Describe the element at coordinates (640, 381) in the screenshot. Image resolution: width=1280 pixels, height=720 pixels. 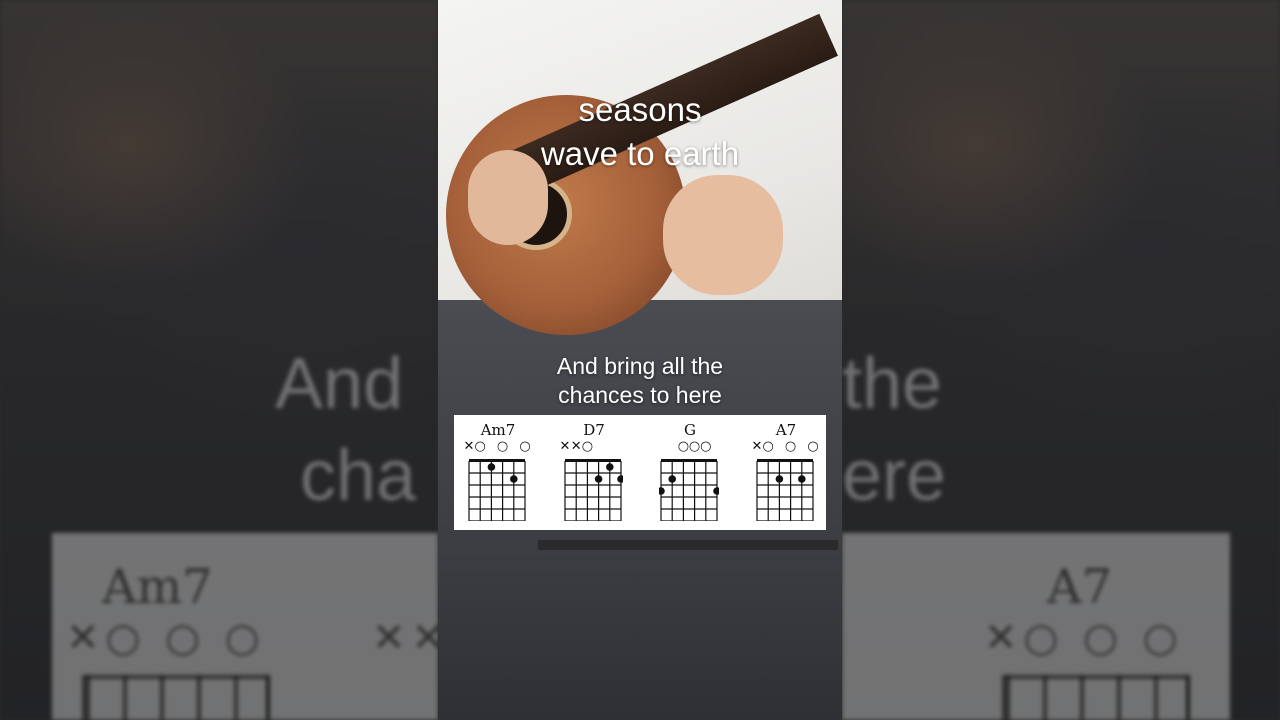
I see `lyric-overlay: And bring all the chances to here` at that location.